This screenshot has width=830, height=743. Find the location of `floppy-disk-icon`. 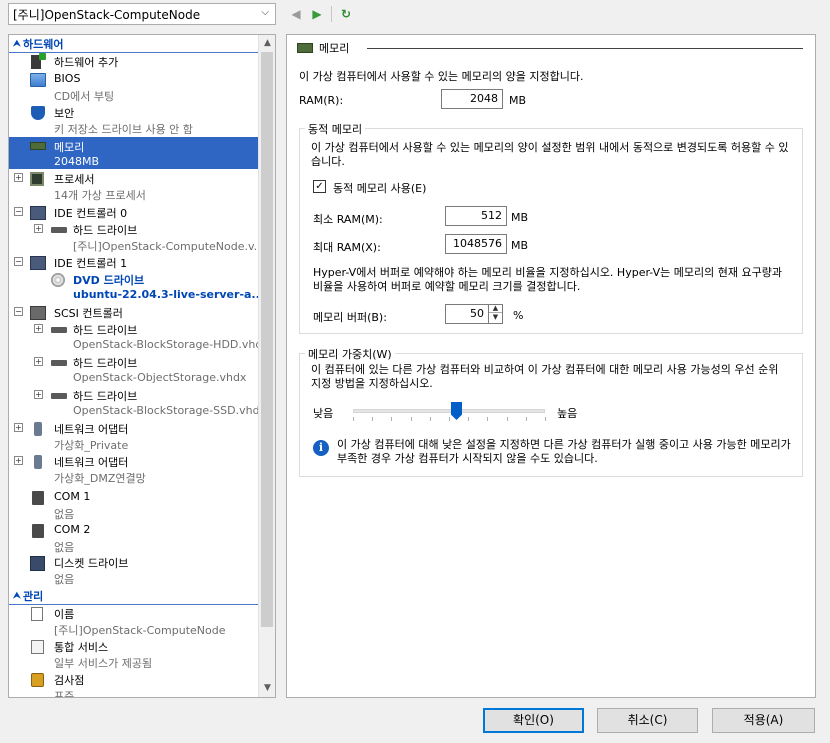

floppy-disk-icon is located at coordinates (37, 563).